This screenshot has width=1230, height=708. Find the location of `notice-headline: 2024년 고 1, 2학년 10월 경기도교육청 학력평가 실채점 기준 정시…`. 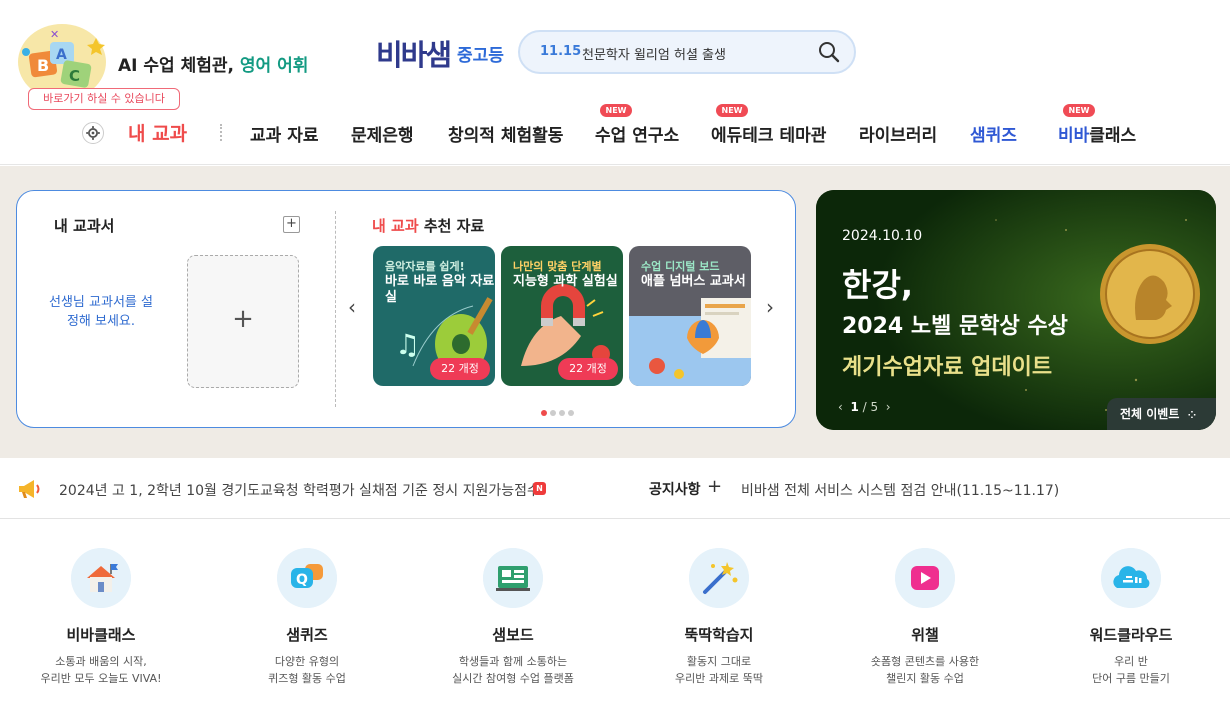

notice-headline: 2024년 고 1, 2학년 10월 경기도교육청 학력평가 실채점 기준 정시… is located at coordinates (299, 490).